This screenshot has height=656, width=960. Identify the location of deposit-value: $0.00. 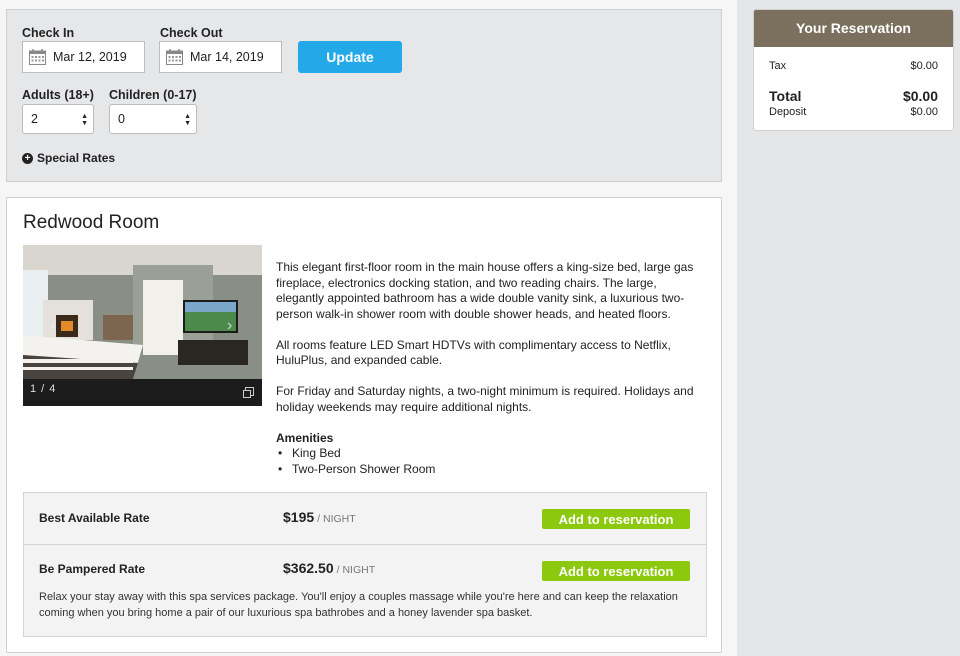
(924, 112).